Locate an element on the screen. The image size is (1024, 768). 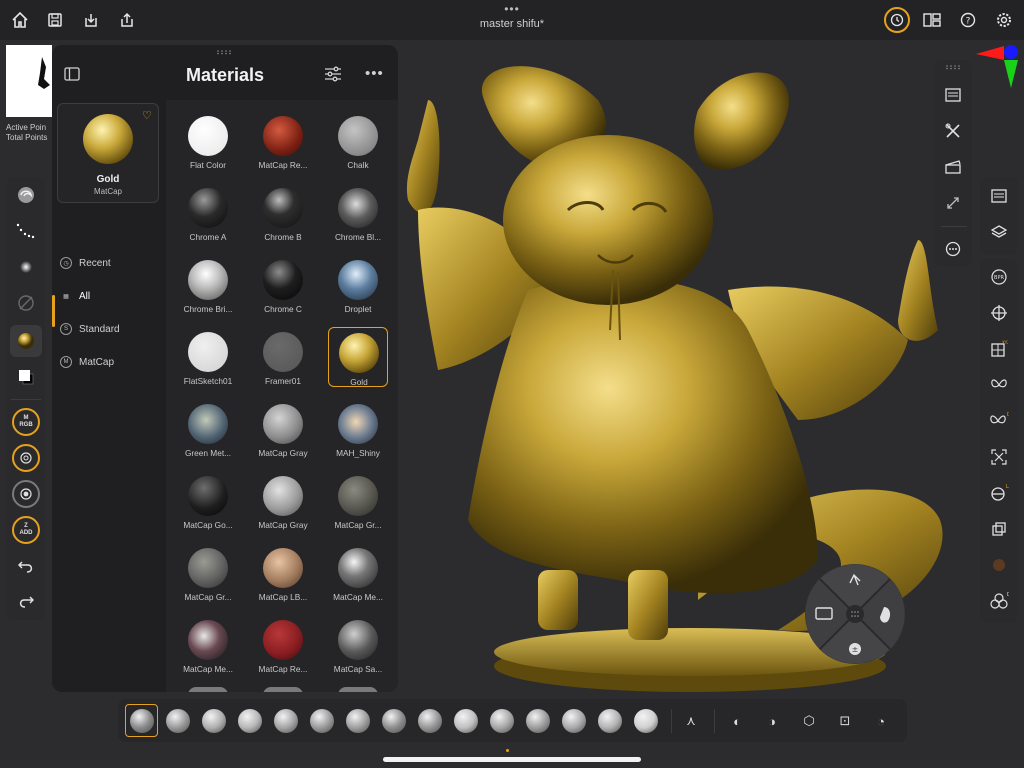
import-icon is located at coordinates (91, 20).